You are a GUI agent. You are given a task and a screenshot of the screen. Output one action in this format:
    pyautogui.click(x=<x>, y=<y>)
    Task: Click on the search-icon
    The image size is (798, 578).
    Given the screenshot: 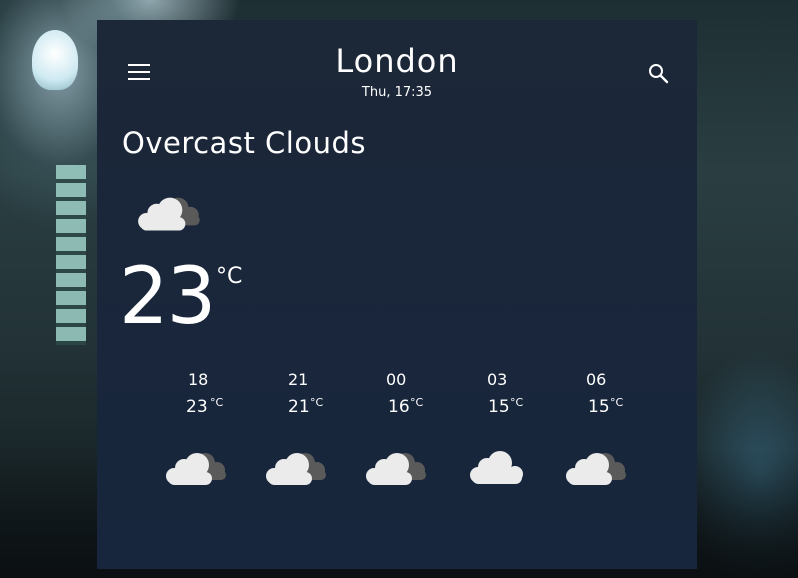 What is the action you would take?
    pyautogui.click(x=659, y=74)
    